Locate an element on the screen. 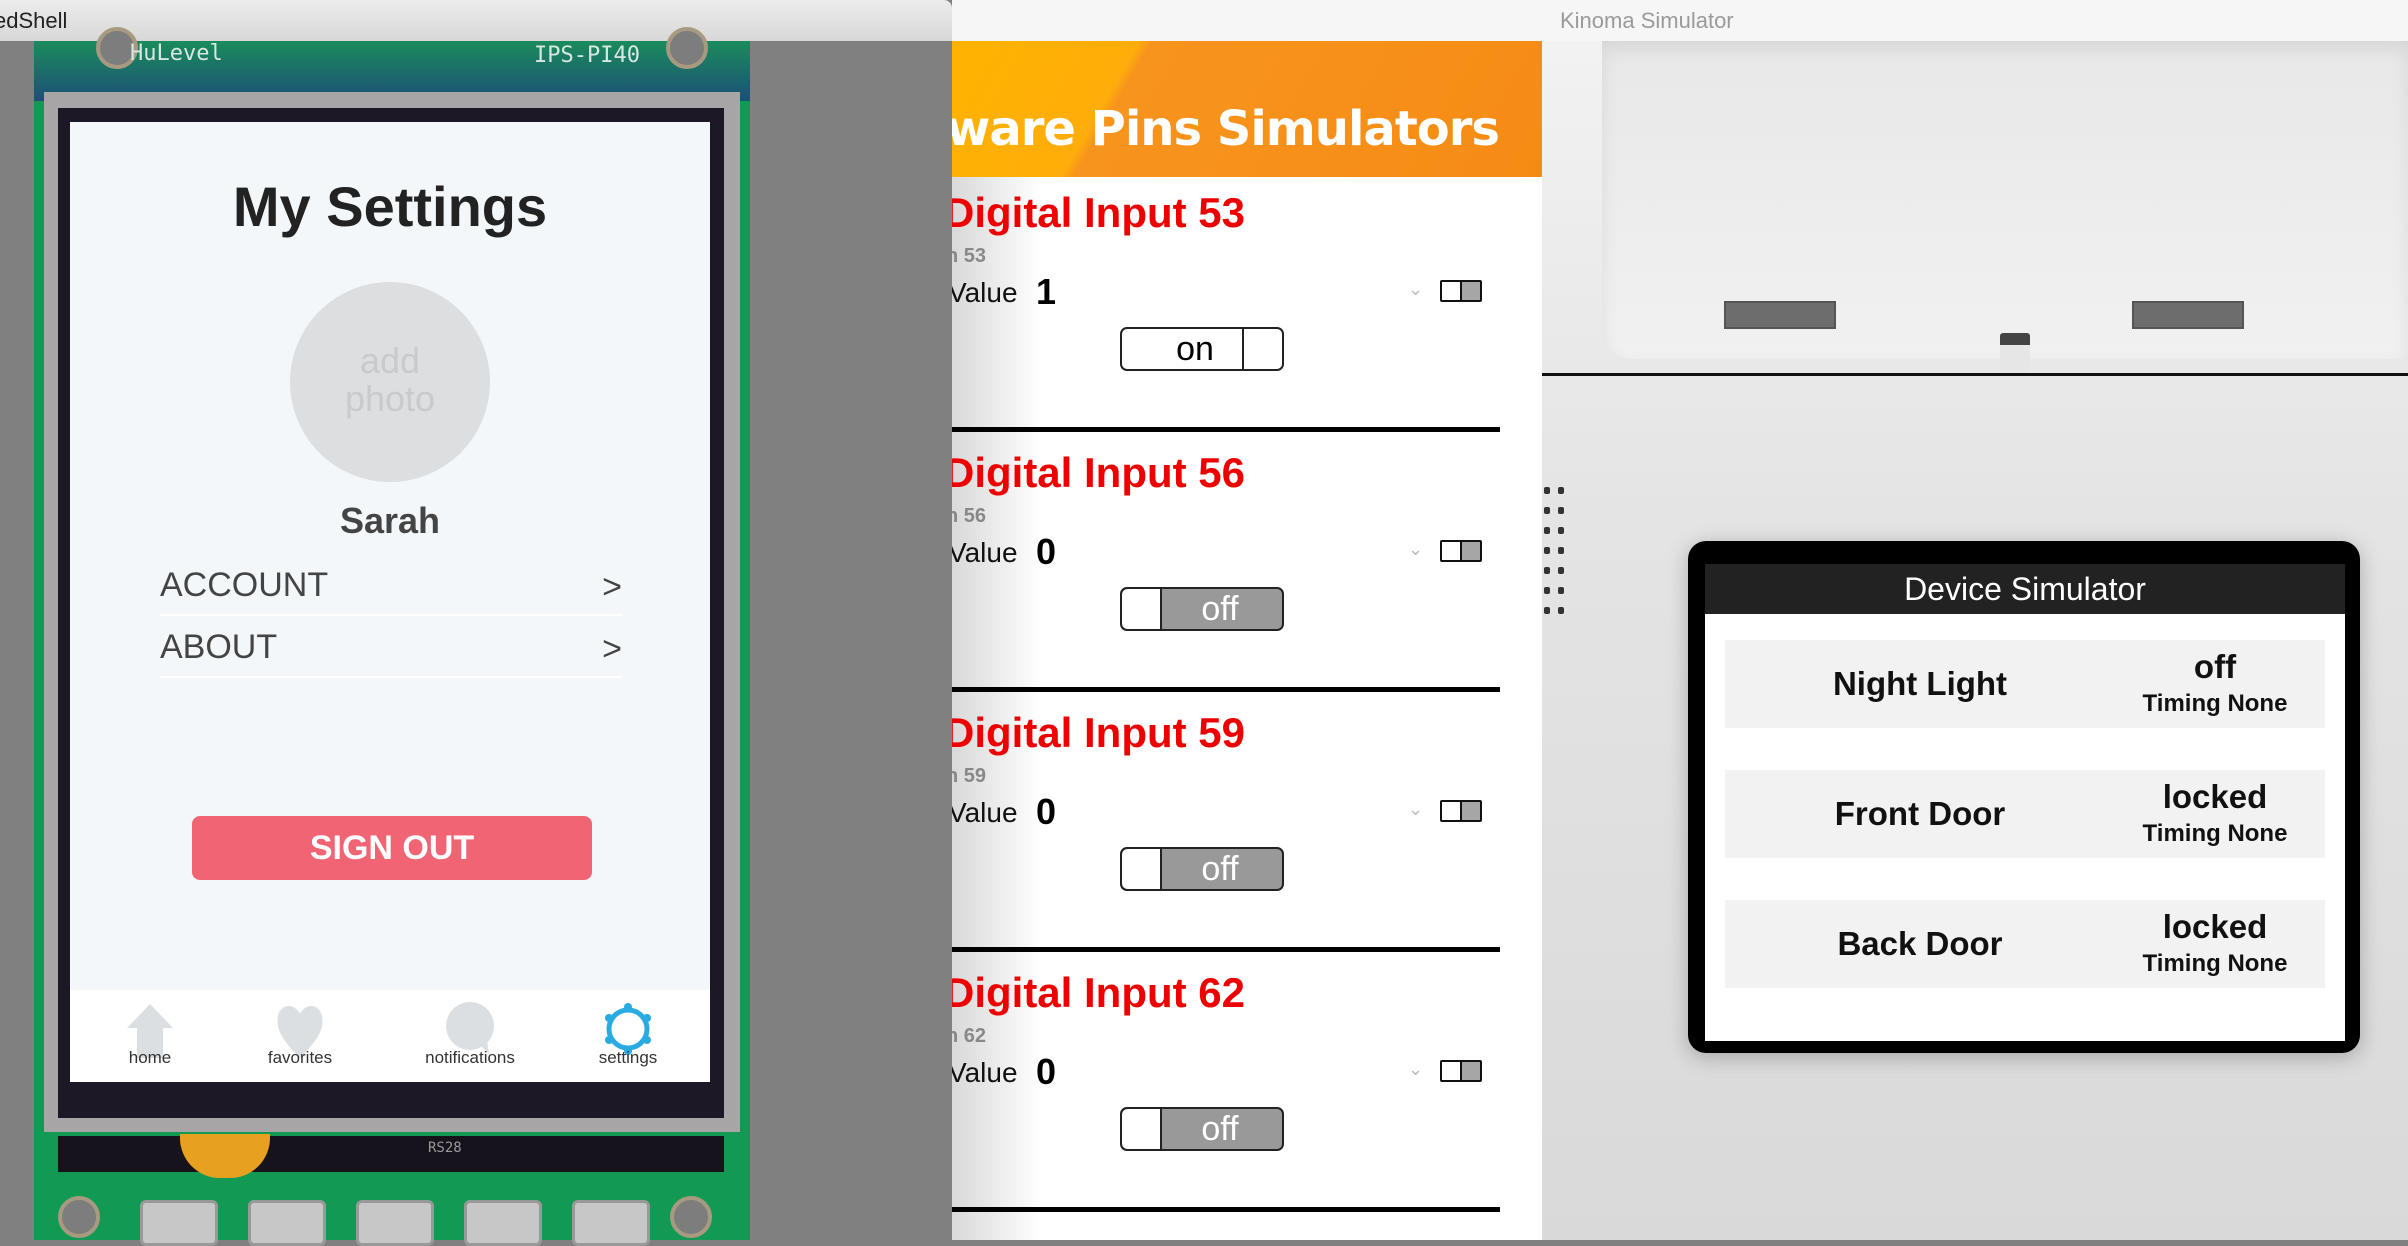 Image resolution: width=2408 pixels, height=1246 pixels. pins-header-title: ware Pins Simulators is located at coordinates (1226, 129).